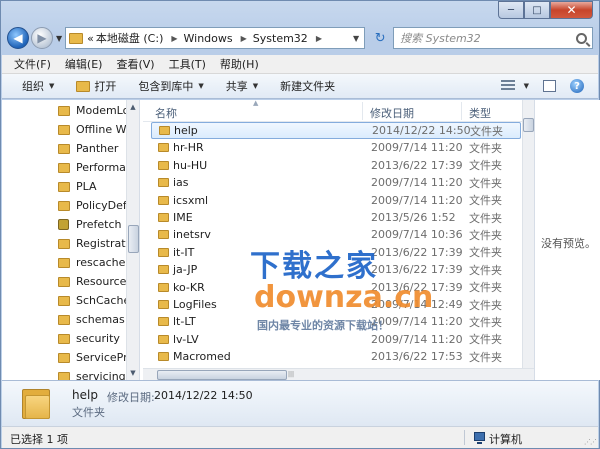 This screenshot has width=600, height=449. What do you see at coordinates (93, 110) in the screenshot?
I see `tree-item: ModemLo` at bounding box center [93, 110].